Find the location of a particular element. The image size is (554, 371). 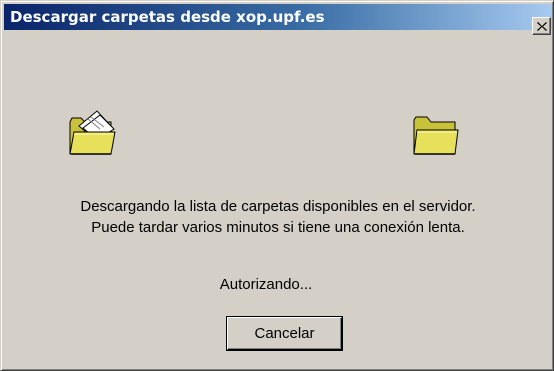

window-title: Descargar carpetas desde xop.upf.es is located at coordinates (167, 17).